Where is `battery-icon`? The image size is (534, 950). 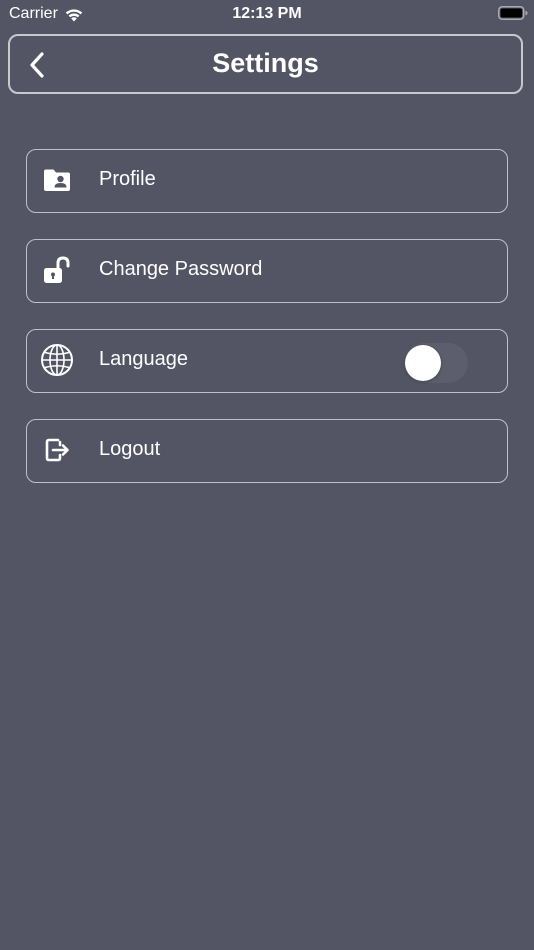
battery-icon is located at coordinates (513, 13).